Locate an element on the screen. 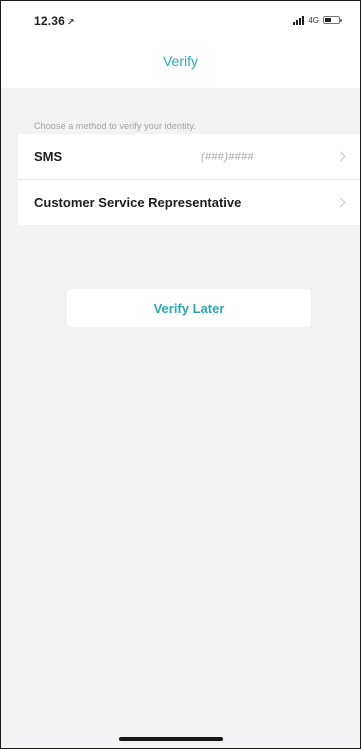  page-title: Verify is located at coordinates (180, 61).